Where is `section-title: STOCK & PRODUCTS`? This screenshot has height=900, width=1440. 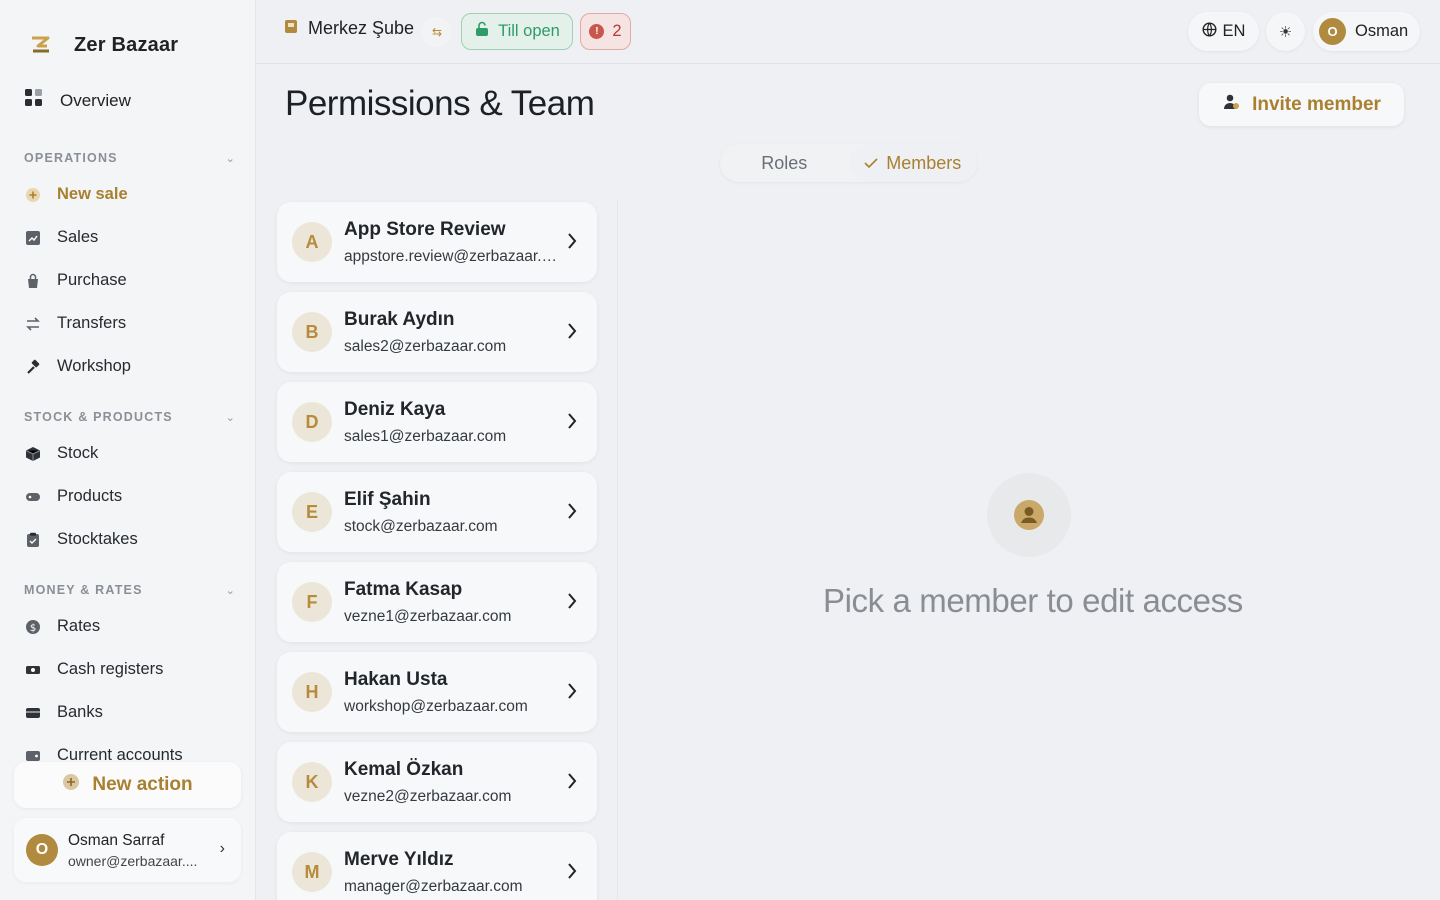 section-title: STOCK & PRODUCTS is located at coordinates (98, 417).